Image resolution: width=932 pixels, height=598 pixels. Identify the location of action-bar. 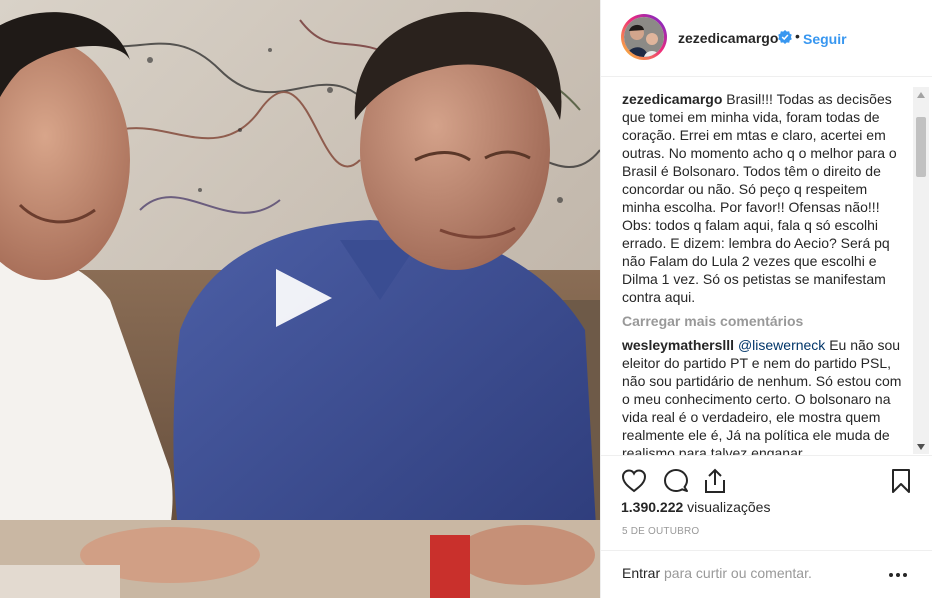
(766, 474).